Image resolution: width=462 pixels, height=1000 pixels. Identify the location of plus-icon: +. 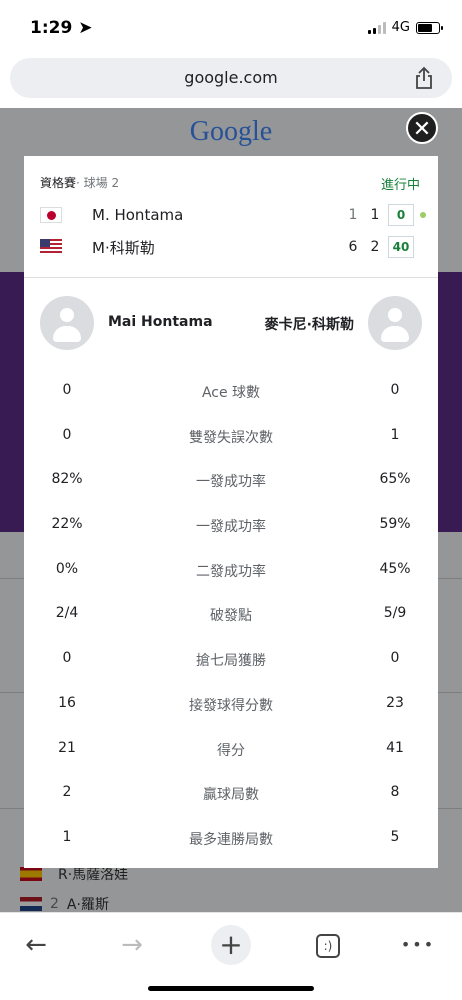
(231, 944).